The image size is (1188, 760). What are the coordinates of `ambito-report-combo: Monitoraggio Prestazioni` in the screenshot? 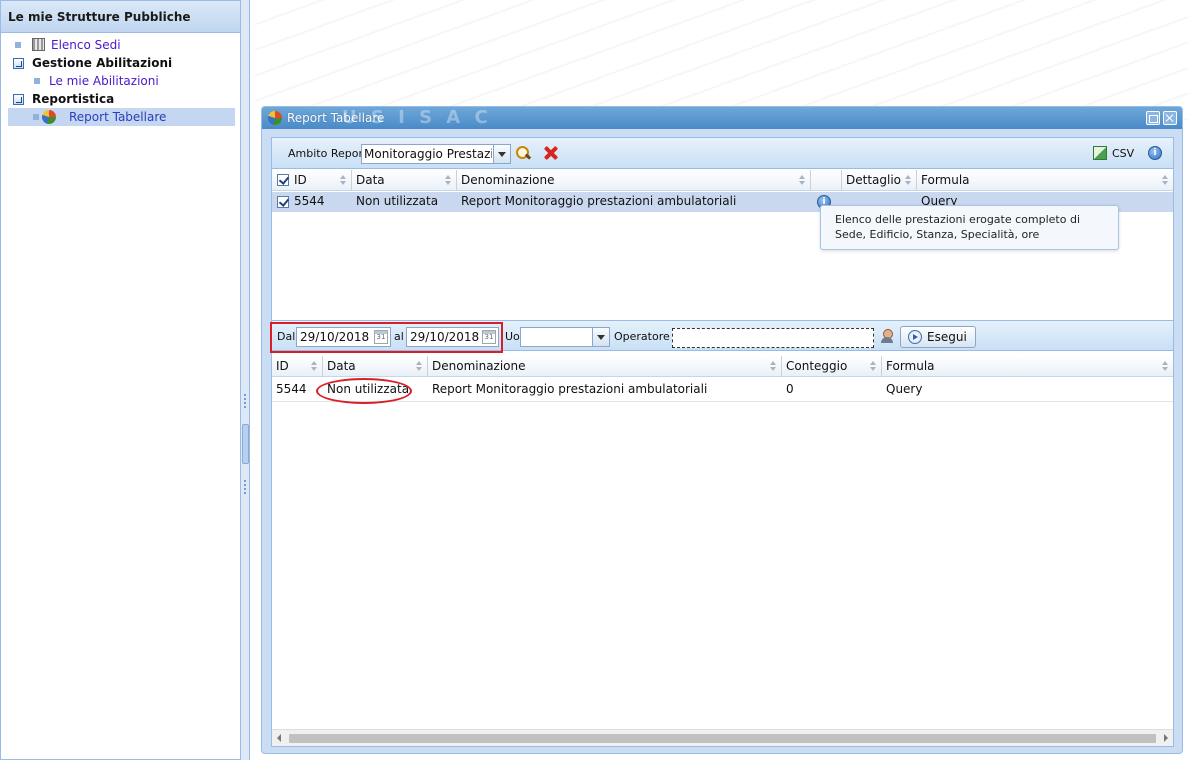 It's located at (436, 154).